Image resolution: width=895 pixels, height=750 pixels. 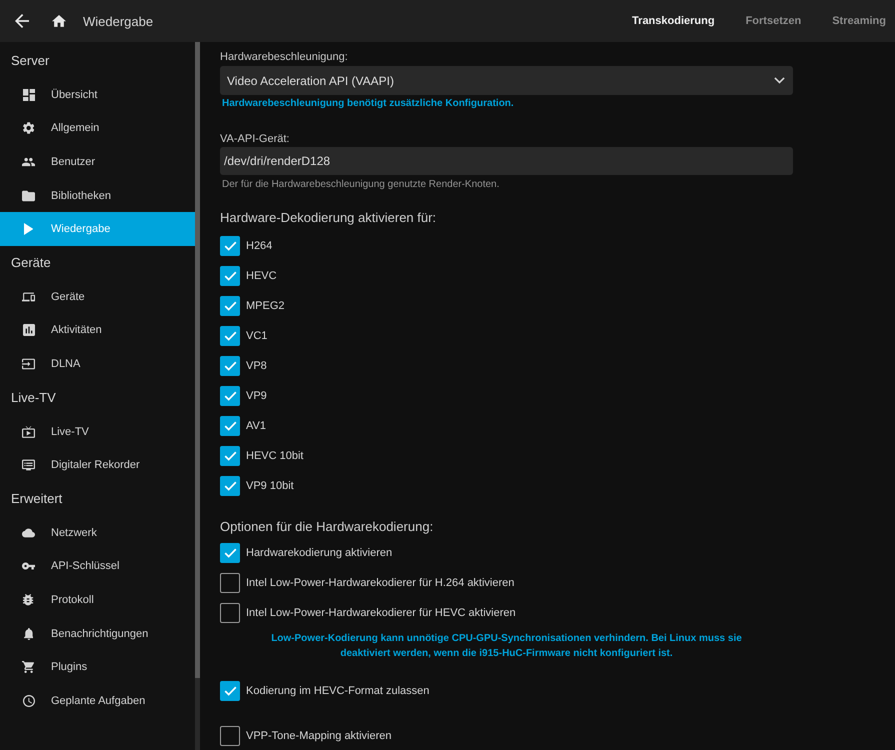 I want to click on sidebar-item: Benutzer, so click(x=97, y=162).